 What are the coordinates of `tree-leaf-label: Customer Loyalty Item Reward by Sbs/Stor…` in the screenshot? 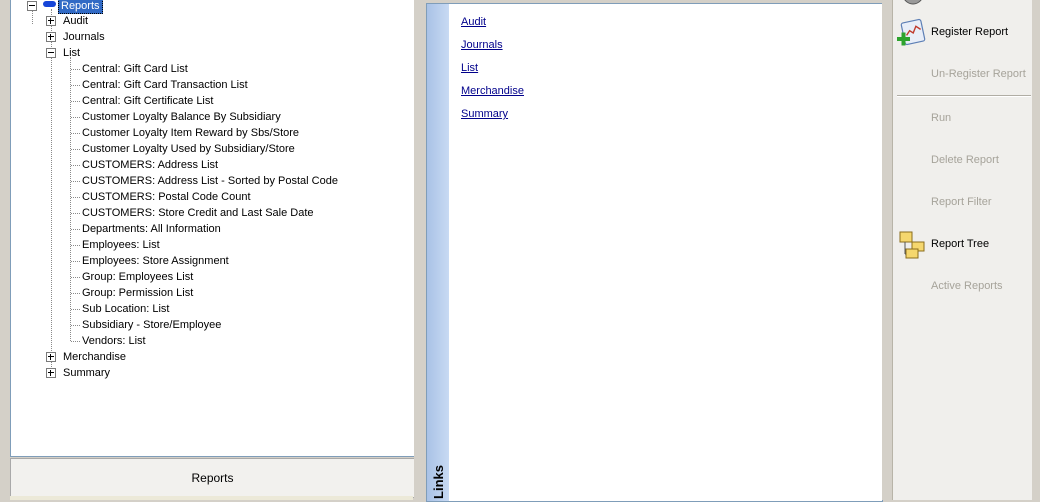 It's located at (191, 133).